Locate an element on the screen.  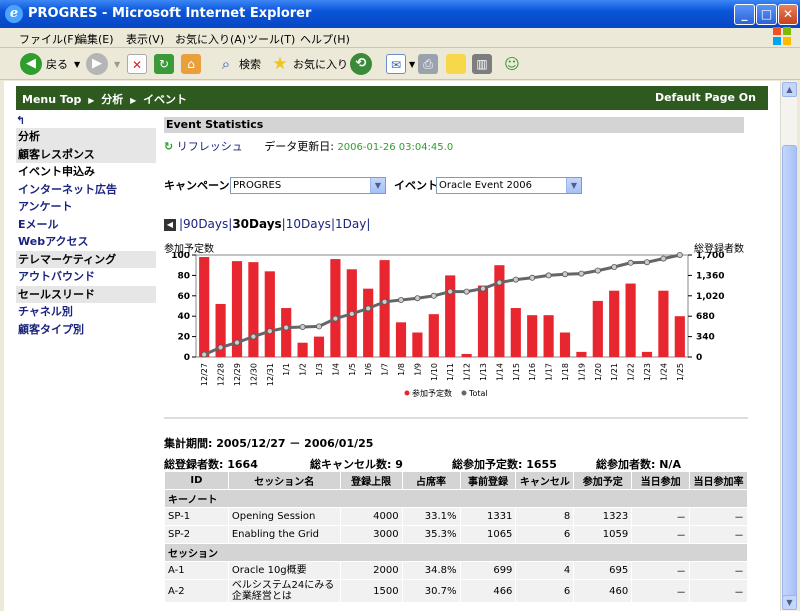
table-cell: 466 is located at coordinates (488, 591).